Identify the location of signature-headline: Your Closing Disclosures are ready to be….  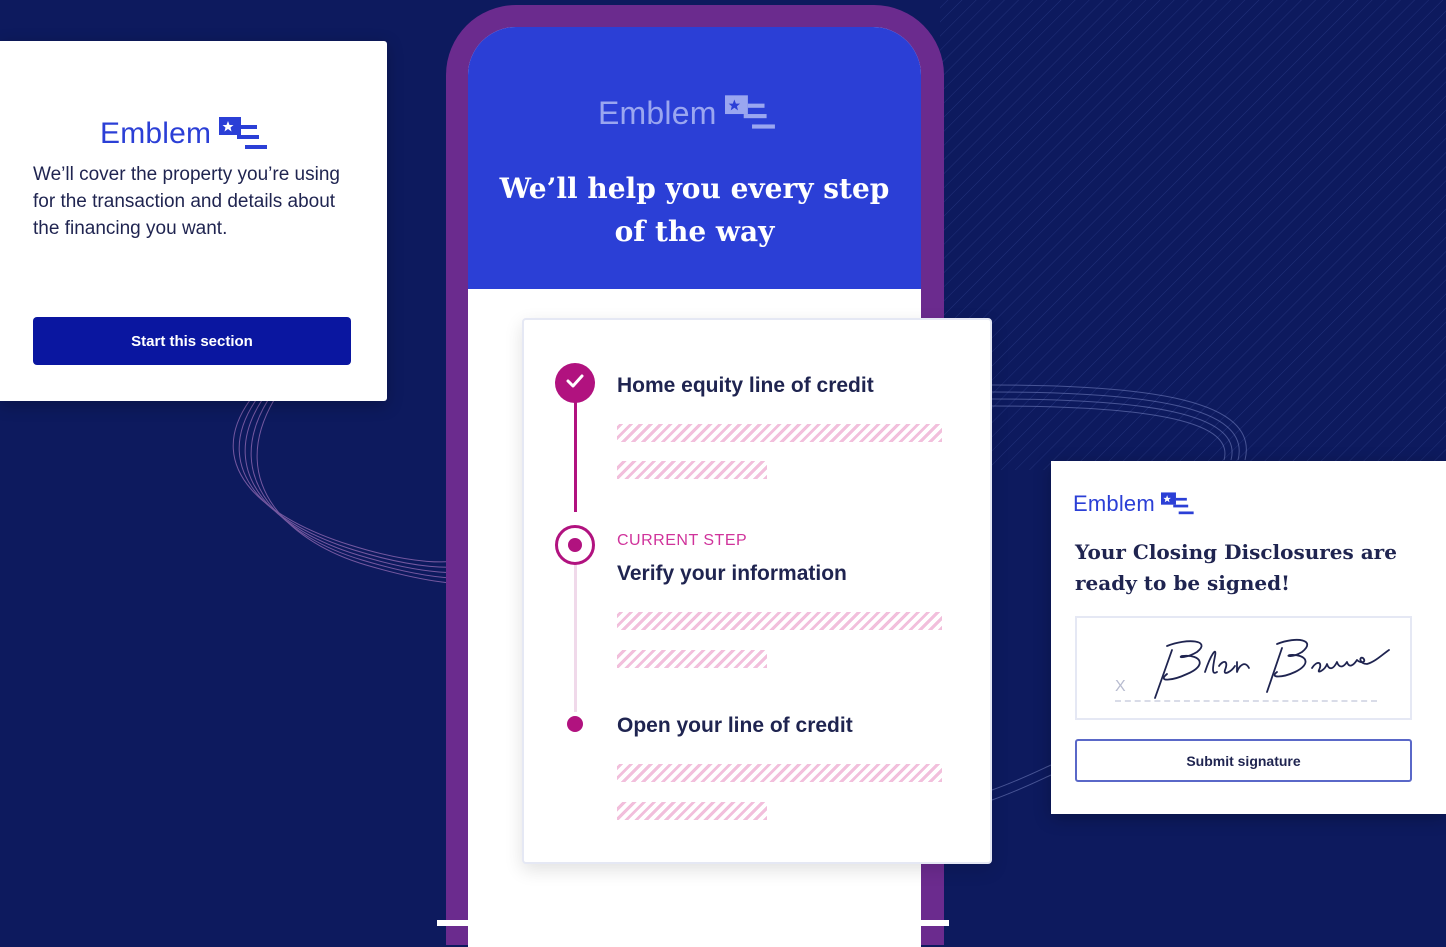
(1236, 567).